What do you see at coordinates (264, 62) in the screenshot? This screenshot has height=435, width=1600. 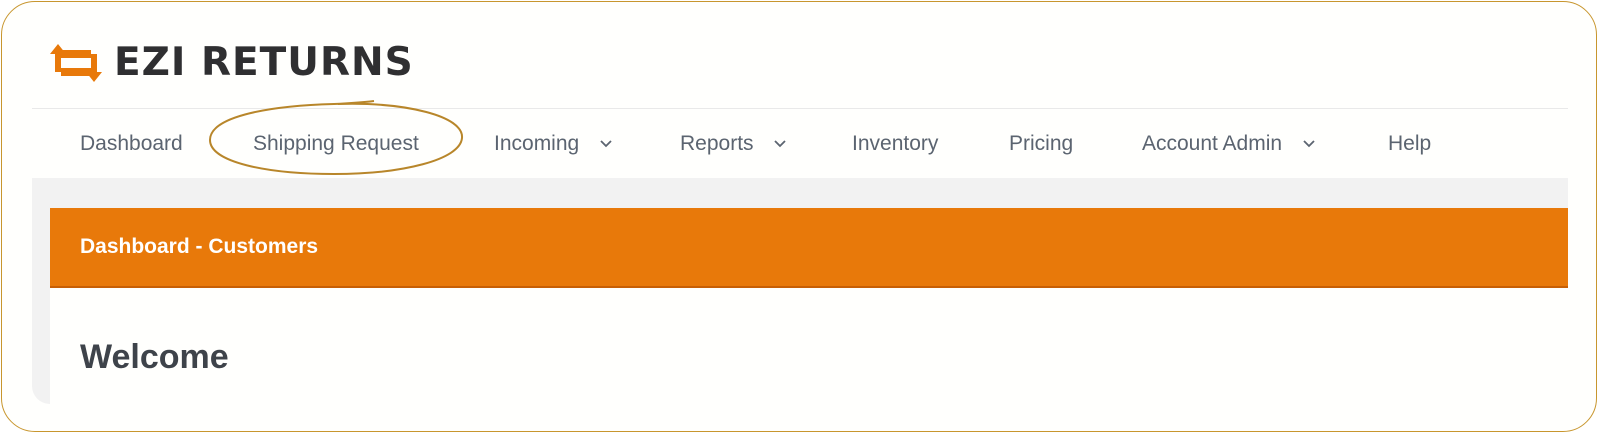 I see `brand-name: EZI RETURNS` at bounding box center [264, 62].